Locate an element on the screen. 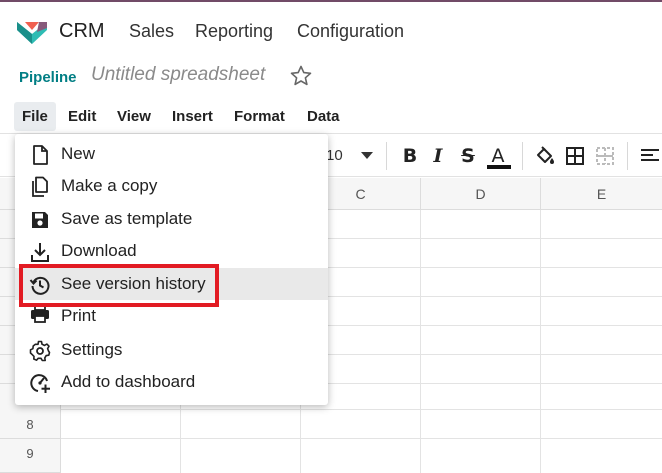  menu-item-label: Save as template is located at coordinates (127, 218).